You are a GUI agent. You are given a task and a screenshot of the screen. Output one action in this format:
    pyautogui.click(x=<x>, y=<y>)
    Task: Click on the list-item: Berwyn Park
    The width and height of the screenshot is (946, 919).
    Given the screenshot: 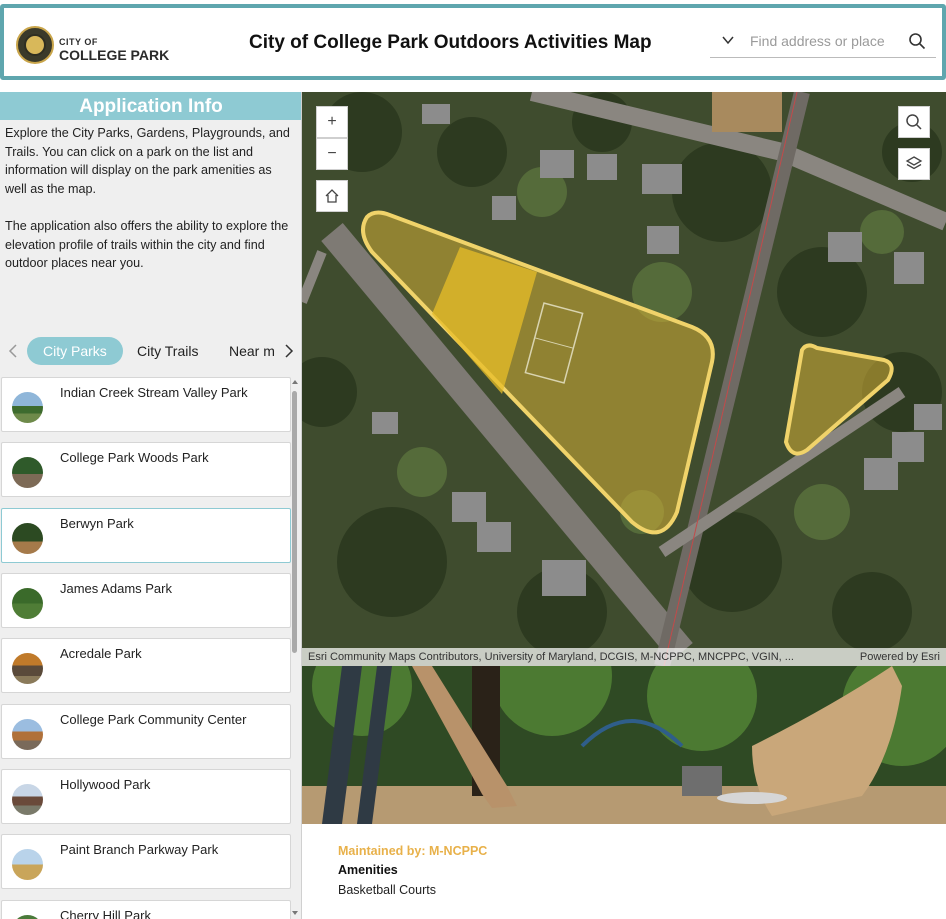 What is the action you would take?
    pyautogui.click(x=146, y=535)
    